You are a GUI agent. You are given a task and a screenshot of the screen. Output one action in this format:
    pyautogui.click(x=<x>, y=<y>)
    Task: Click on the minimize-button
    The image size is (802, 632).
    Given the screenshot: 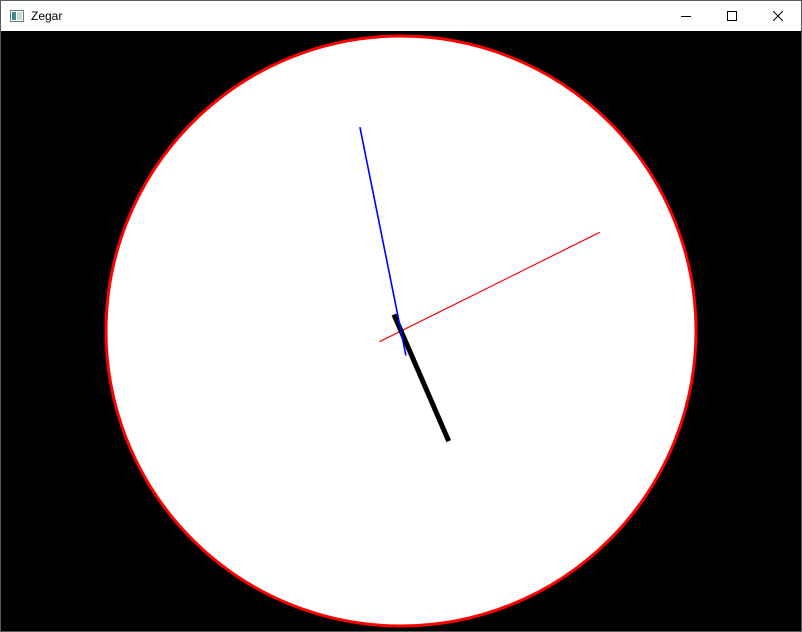 What is the action you would take?
    pyautogui.click(x=686, y=16)
    